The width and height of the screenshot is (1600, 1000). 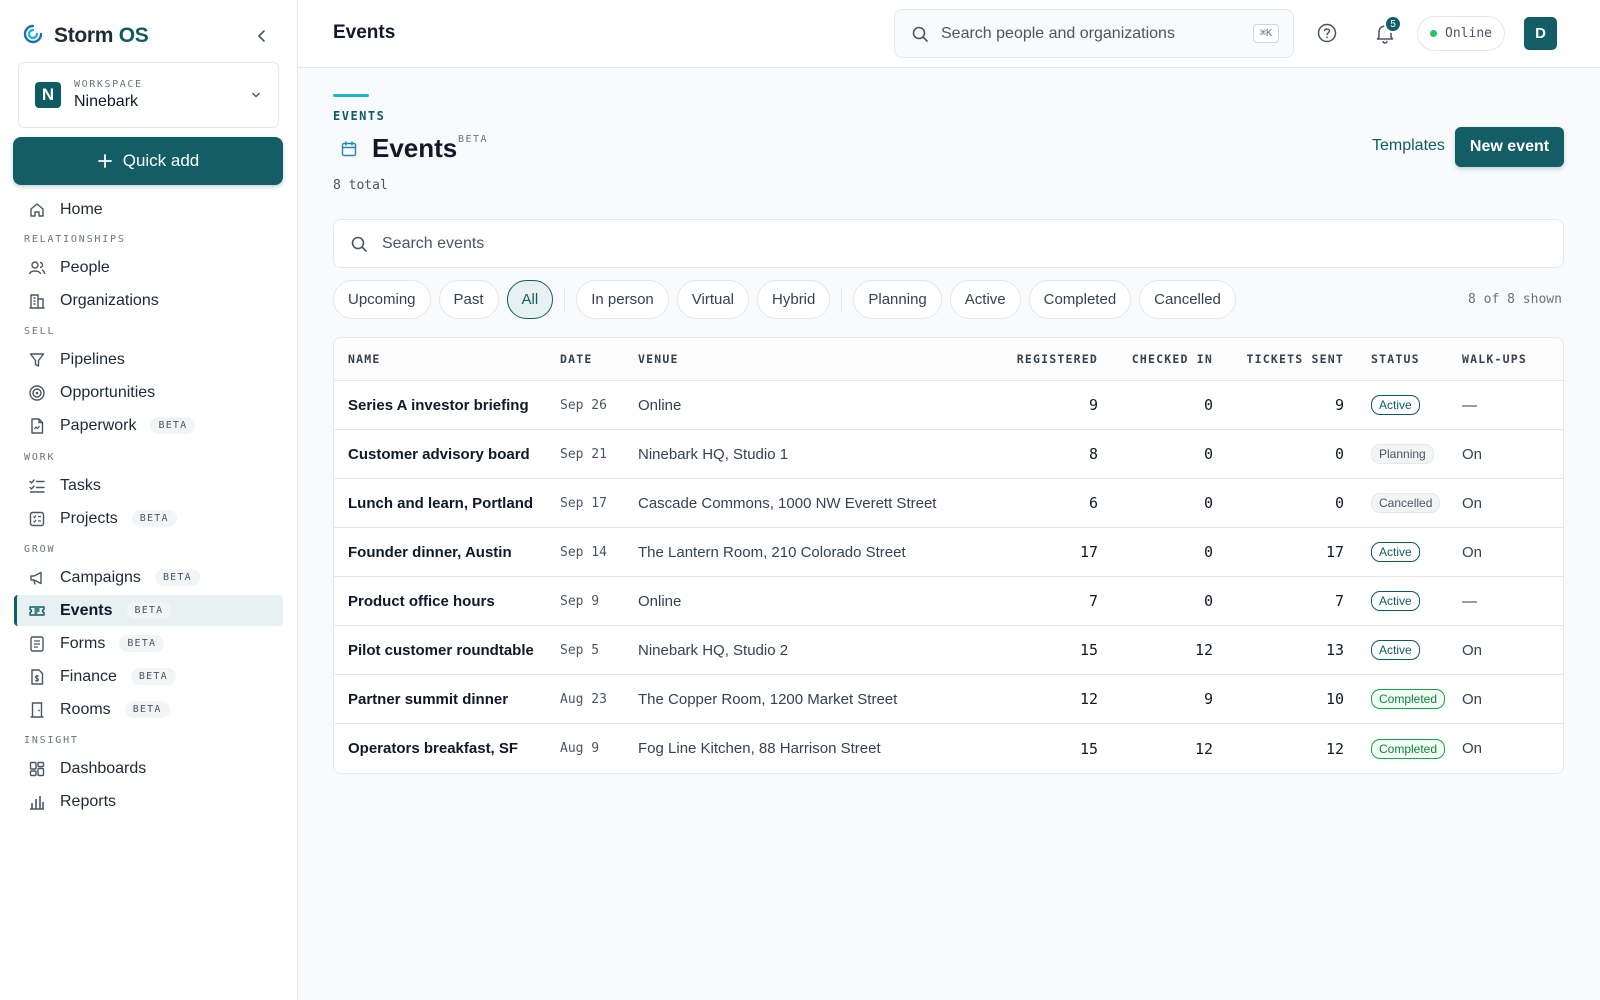 What do you see at coordinates (1408, 146) in the screenshot?
I see `templates-button: Templates` at bounding box center [1408, 146].